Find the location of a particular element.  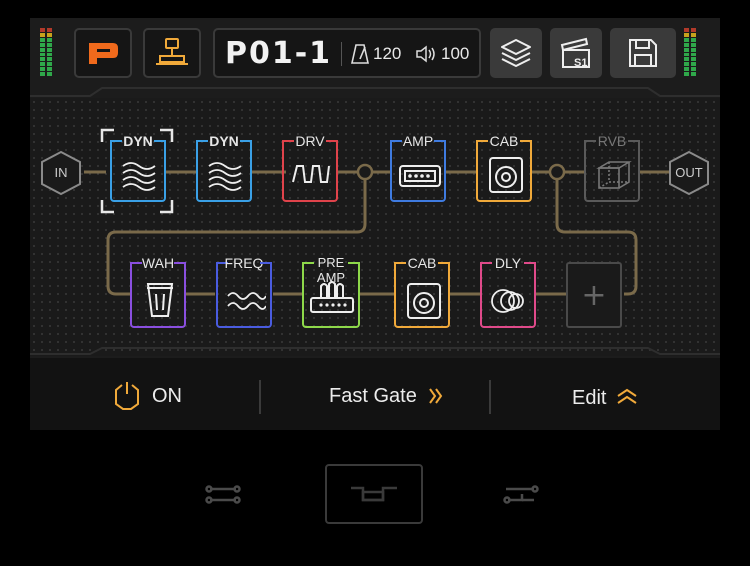

block-drv: DRV is located at coordinates (310, 167).